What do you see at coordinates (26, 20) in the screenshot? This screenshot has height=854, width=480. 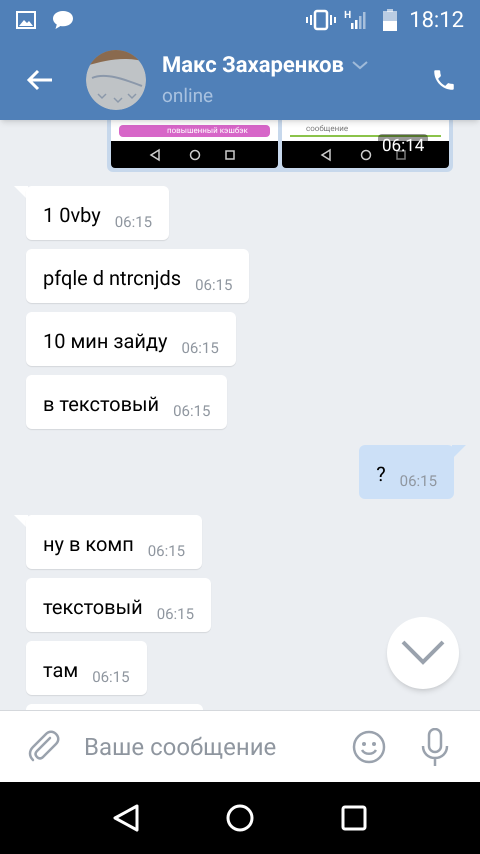 I see `image-icon` at bounding box center [26, 20].